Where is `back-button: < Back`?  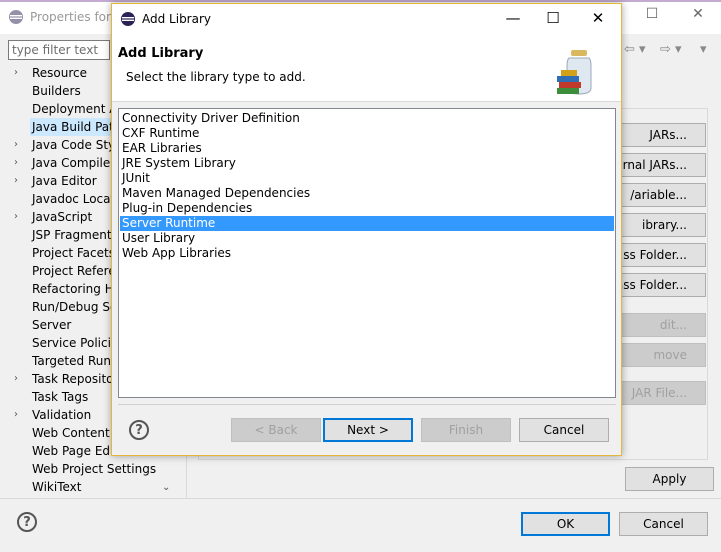
back-button: < Back is located at coordinates (276, 430).